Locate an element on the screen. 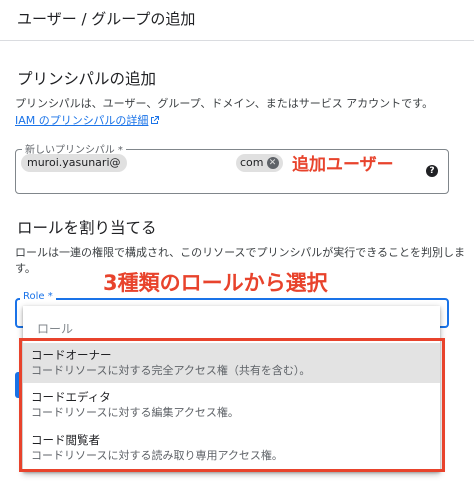  help-icon: ? is located at coordinates (432, 171).